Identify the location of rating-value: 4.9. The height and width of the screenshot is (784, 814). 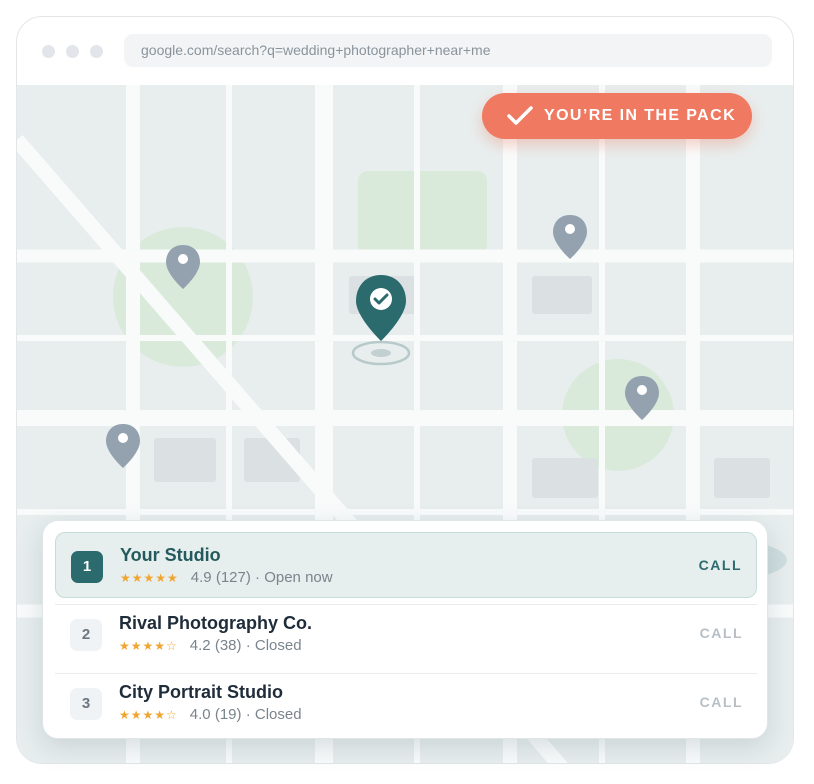
(201, 577).